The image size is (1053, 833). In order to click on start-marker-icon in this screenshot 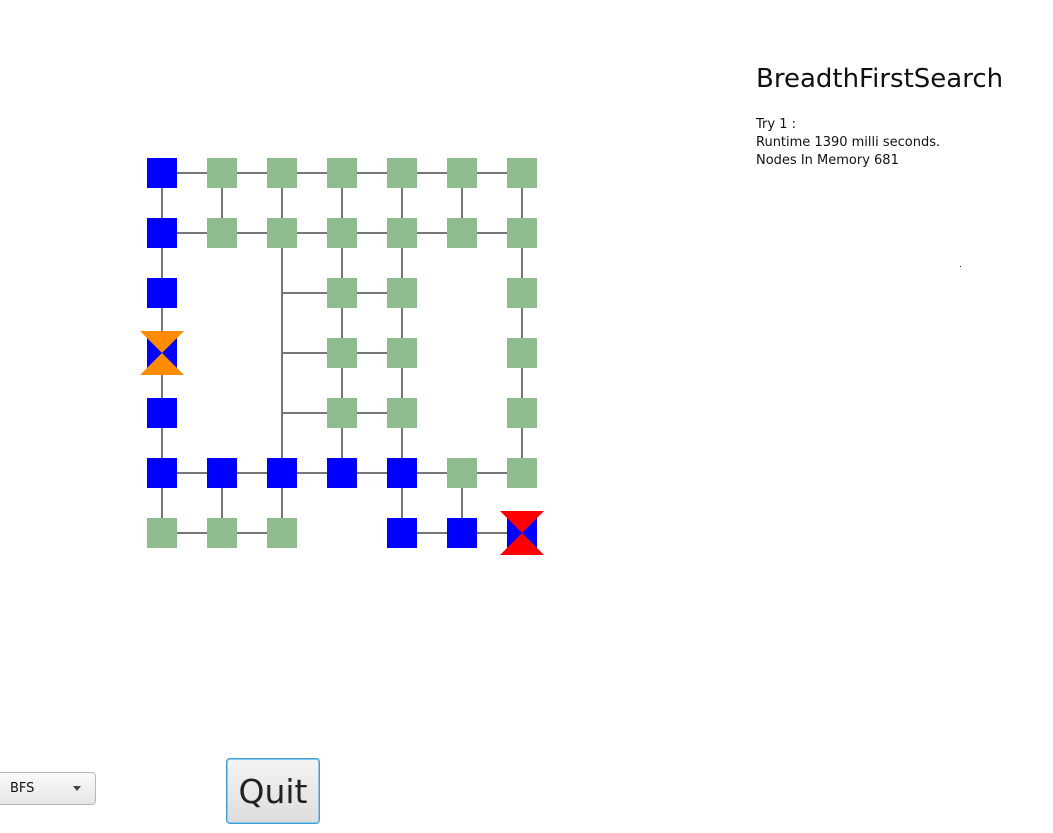, I will do `click(162, 353)`.